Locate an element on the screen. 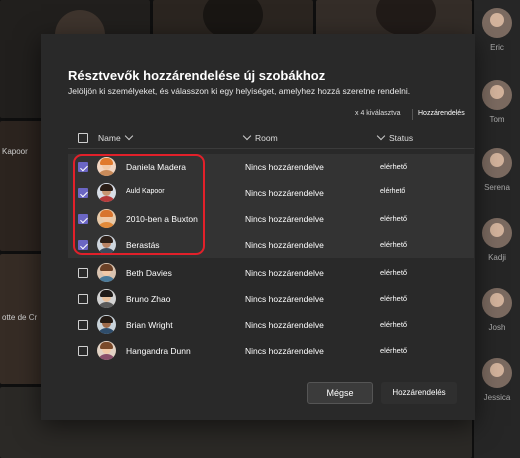 The image size is (520, 458). roster-name: Kadji is located at coordinates (497, 257).